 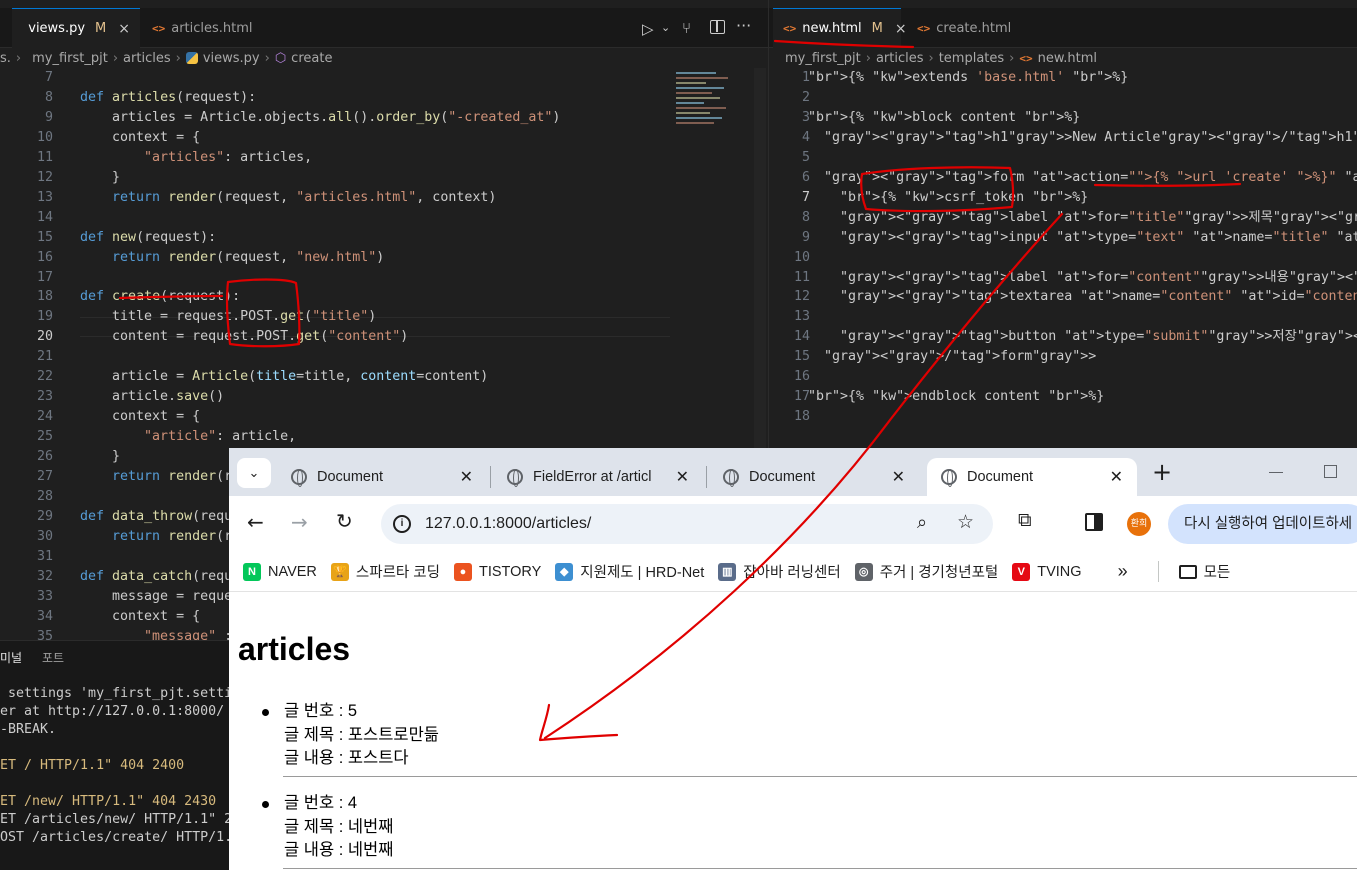 I want to click on code-line: 12 }, so click(x=340, y=178).